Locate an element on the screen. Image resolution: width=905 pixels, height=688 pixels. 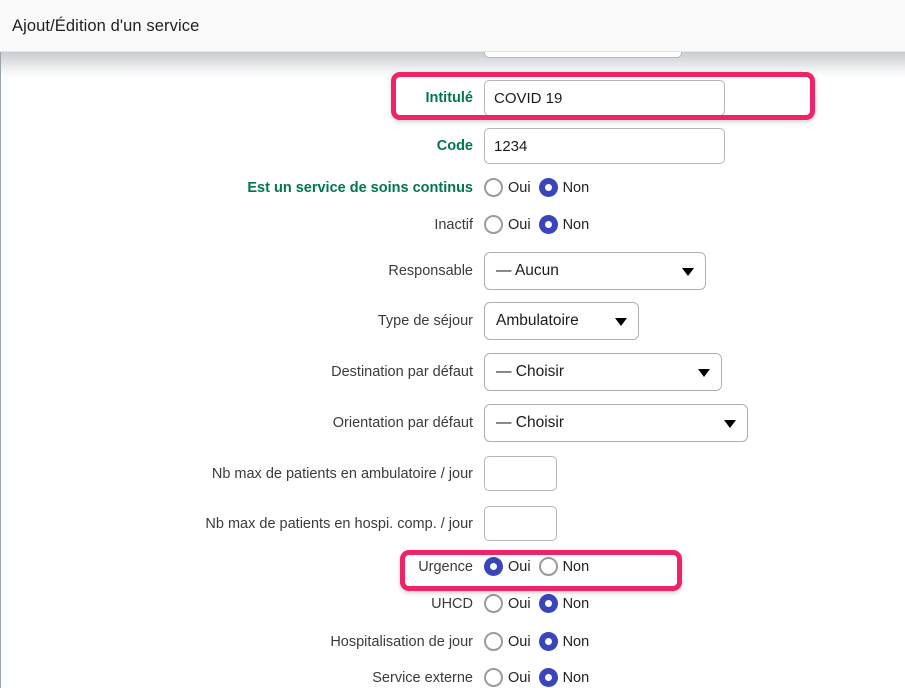
label-service-externe: Service externe is located at coordinates (422, 677).